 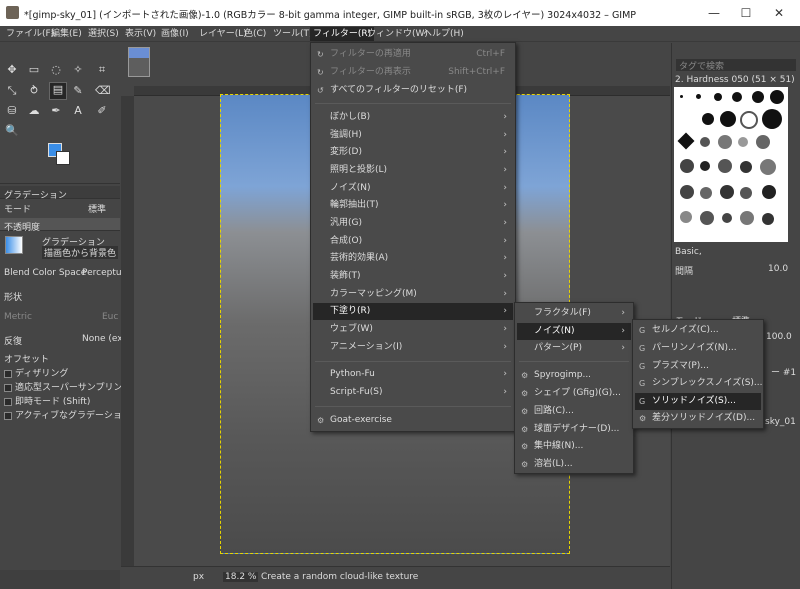 What do you see at coordinates (12, 91) in the screenshot?
I see `transform-icon: ⤡` at bounding box center [12, 91].